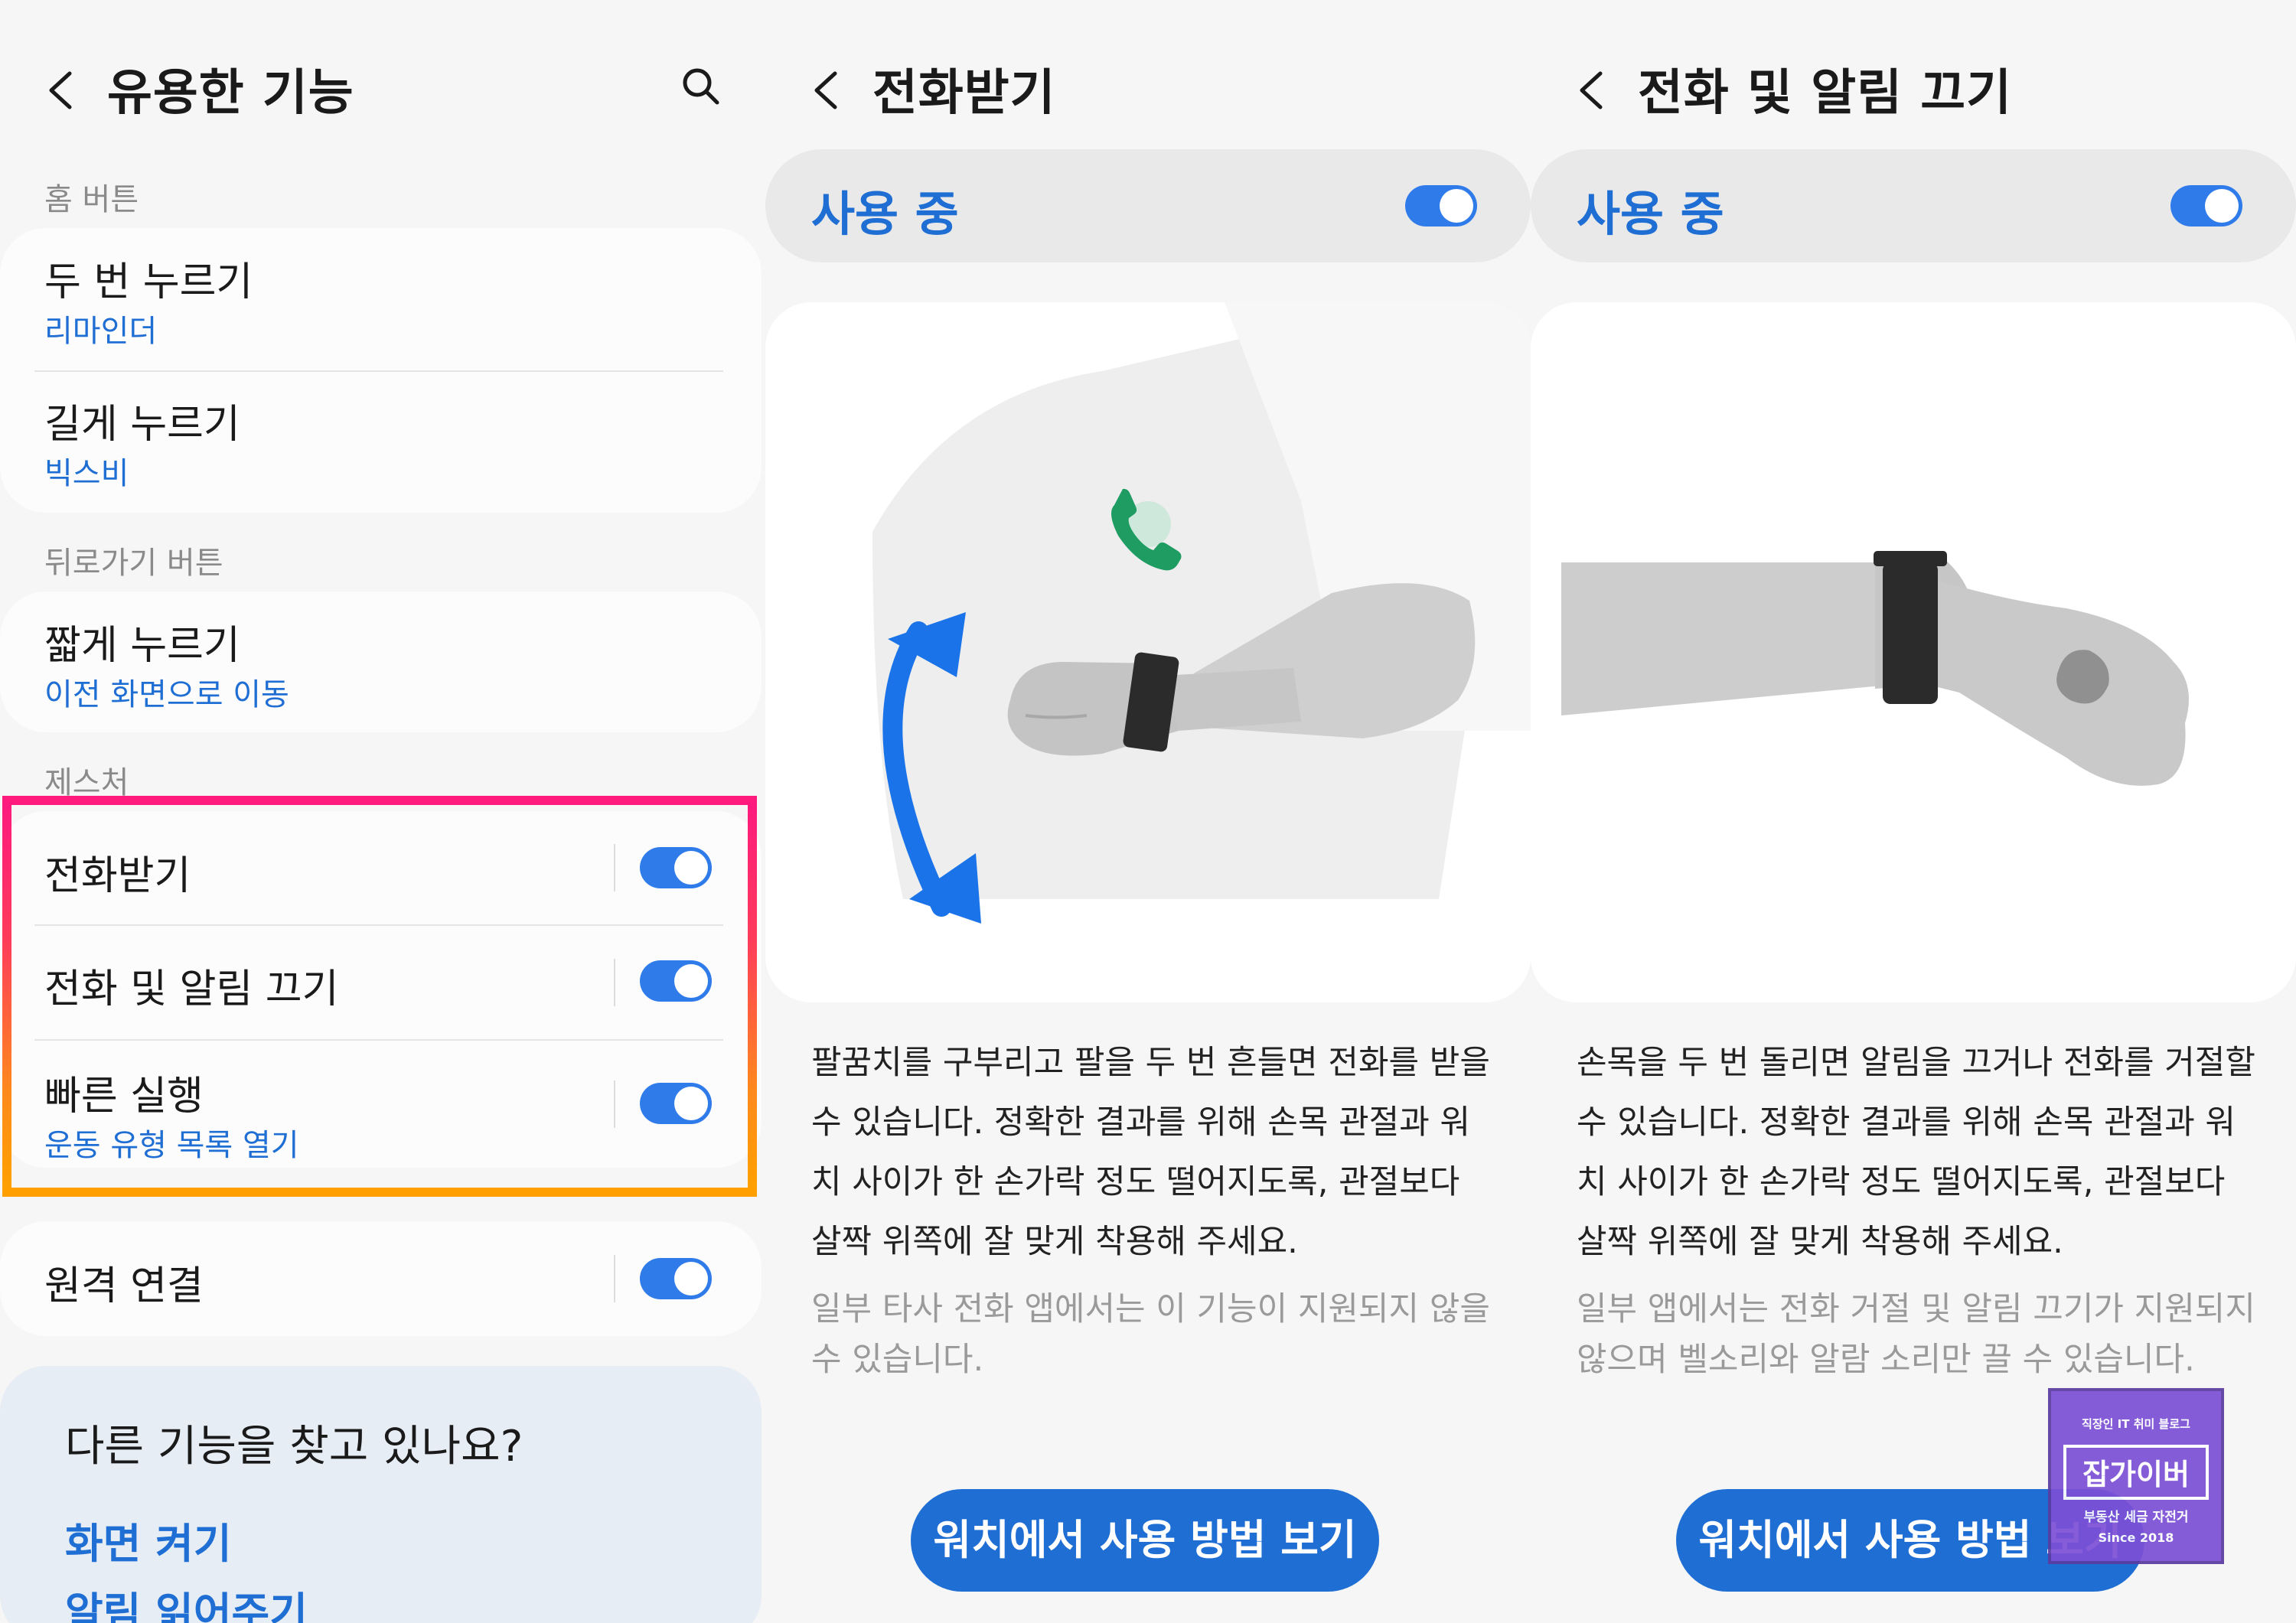 The height and width of the screenshot is (1623, 2296). What do you see at coordinates (166, 694) in the screenshot?
I see `item-subtitle: 이전 화면으로 이동` at bounding box center [166, 694].